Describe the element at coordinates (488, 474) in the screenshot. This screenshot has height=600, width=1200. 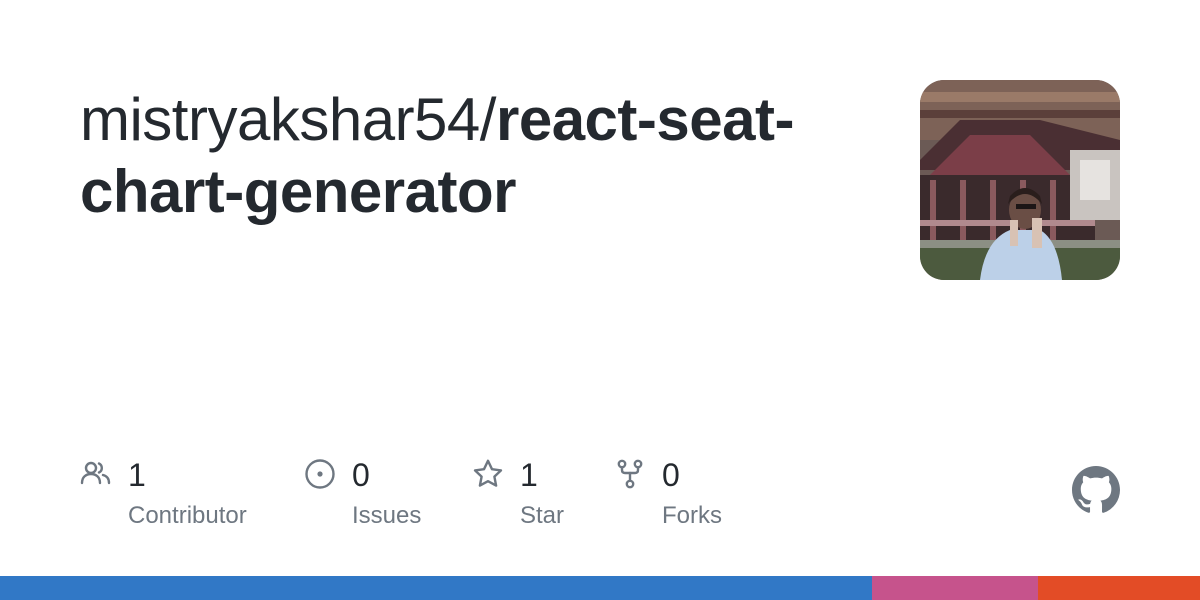
I see `star-icon` at that location.